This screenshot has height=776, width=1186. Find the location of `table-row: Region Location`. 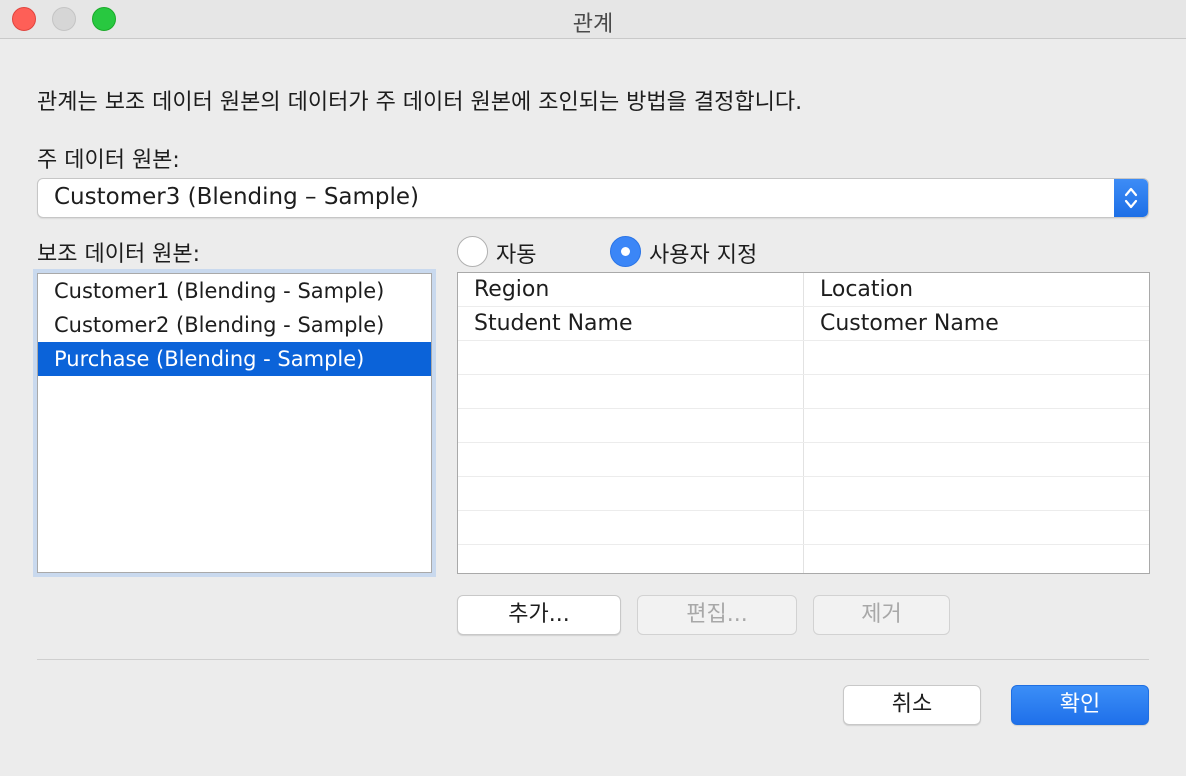

table-row: Region Location is located at coordinates (803, 290).